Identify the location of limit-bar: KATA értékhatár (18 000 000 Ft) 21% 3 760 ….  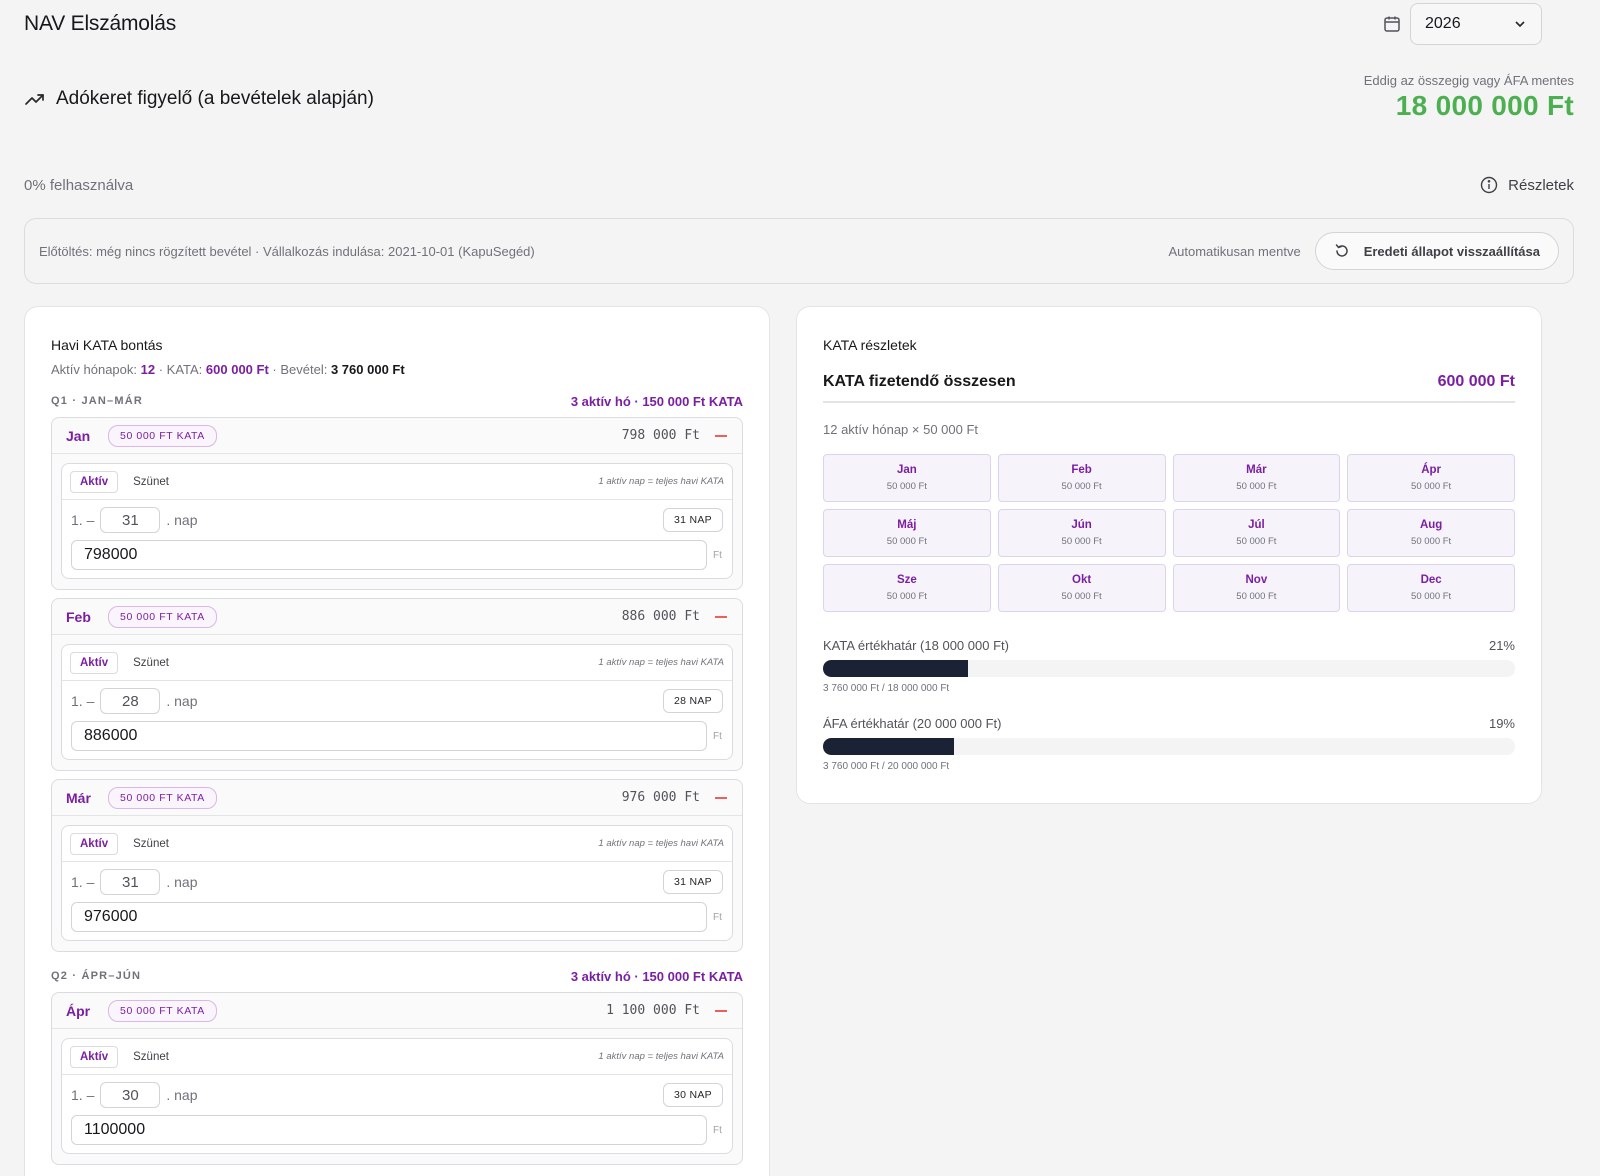
(1169, 666).